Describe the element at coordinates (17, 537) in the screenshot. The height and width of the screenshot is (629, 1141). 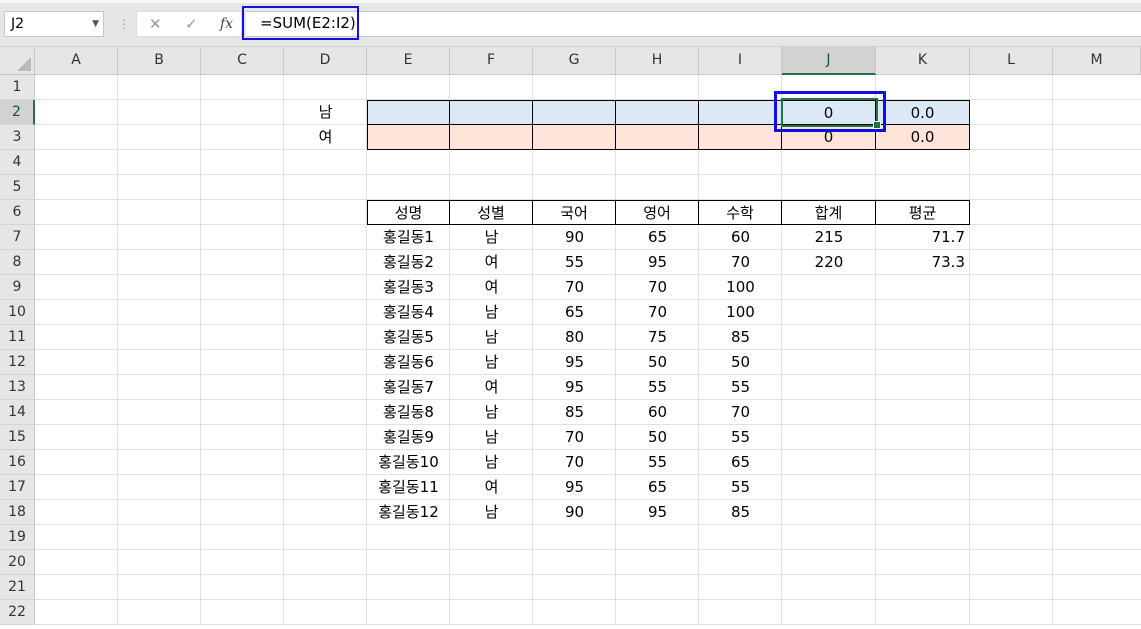
I see `row-header-19: 19` at that location.